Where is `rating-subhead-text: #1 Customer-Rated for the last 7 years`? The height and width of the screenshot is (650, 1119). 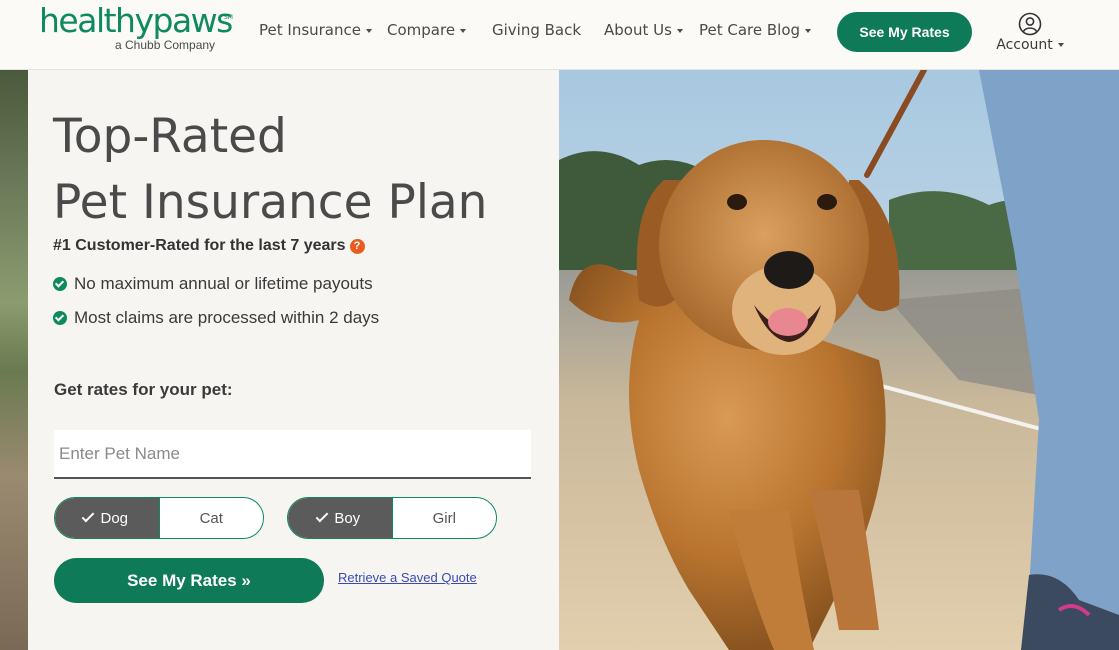
rating-subhead-text: #1 Customer-Rated for the last 7 years is located at coordinates (199, 245).